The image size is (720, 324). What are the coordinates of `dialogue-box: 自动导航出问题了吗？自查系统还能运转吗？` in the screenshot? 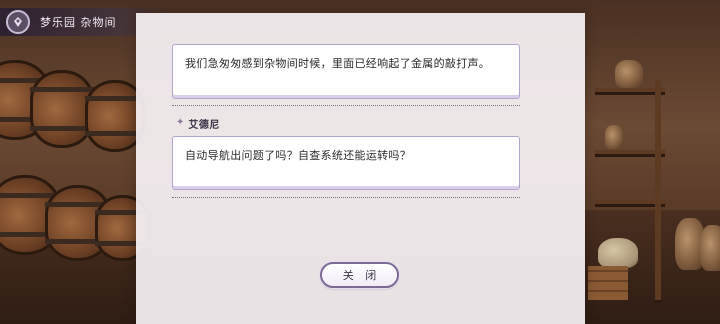 It's located at (346, 163).